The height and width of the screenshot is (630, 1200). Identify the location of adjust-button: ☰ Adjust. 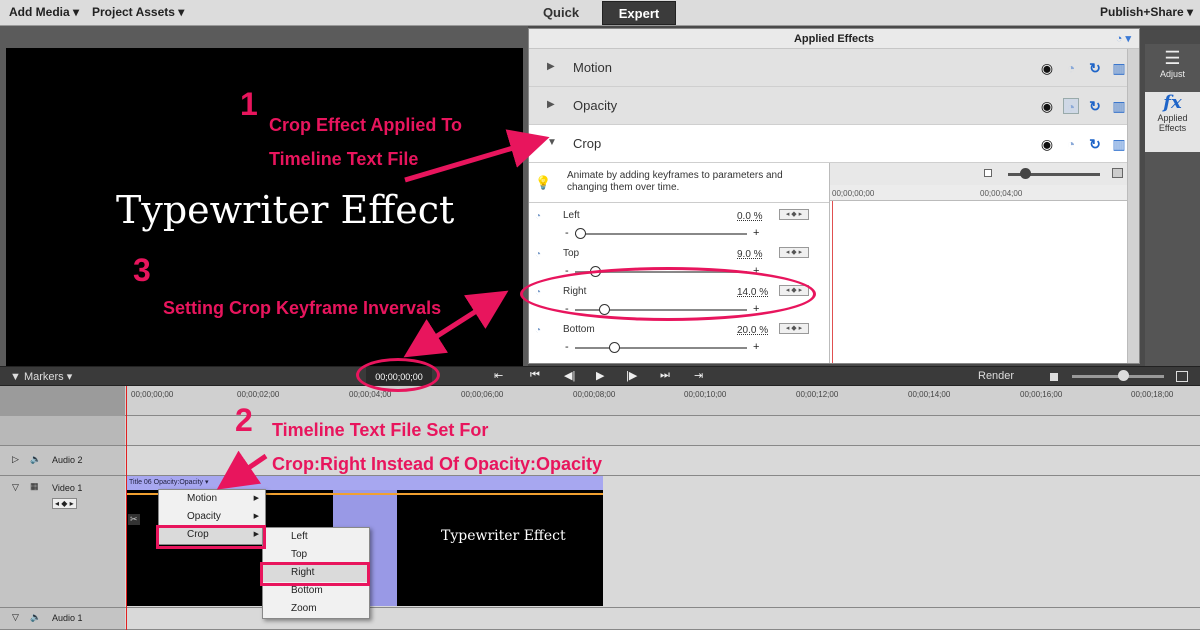
(1172, 70).